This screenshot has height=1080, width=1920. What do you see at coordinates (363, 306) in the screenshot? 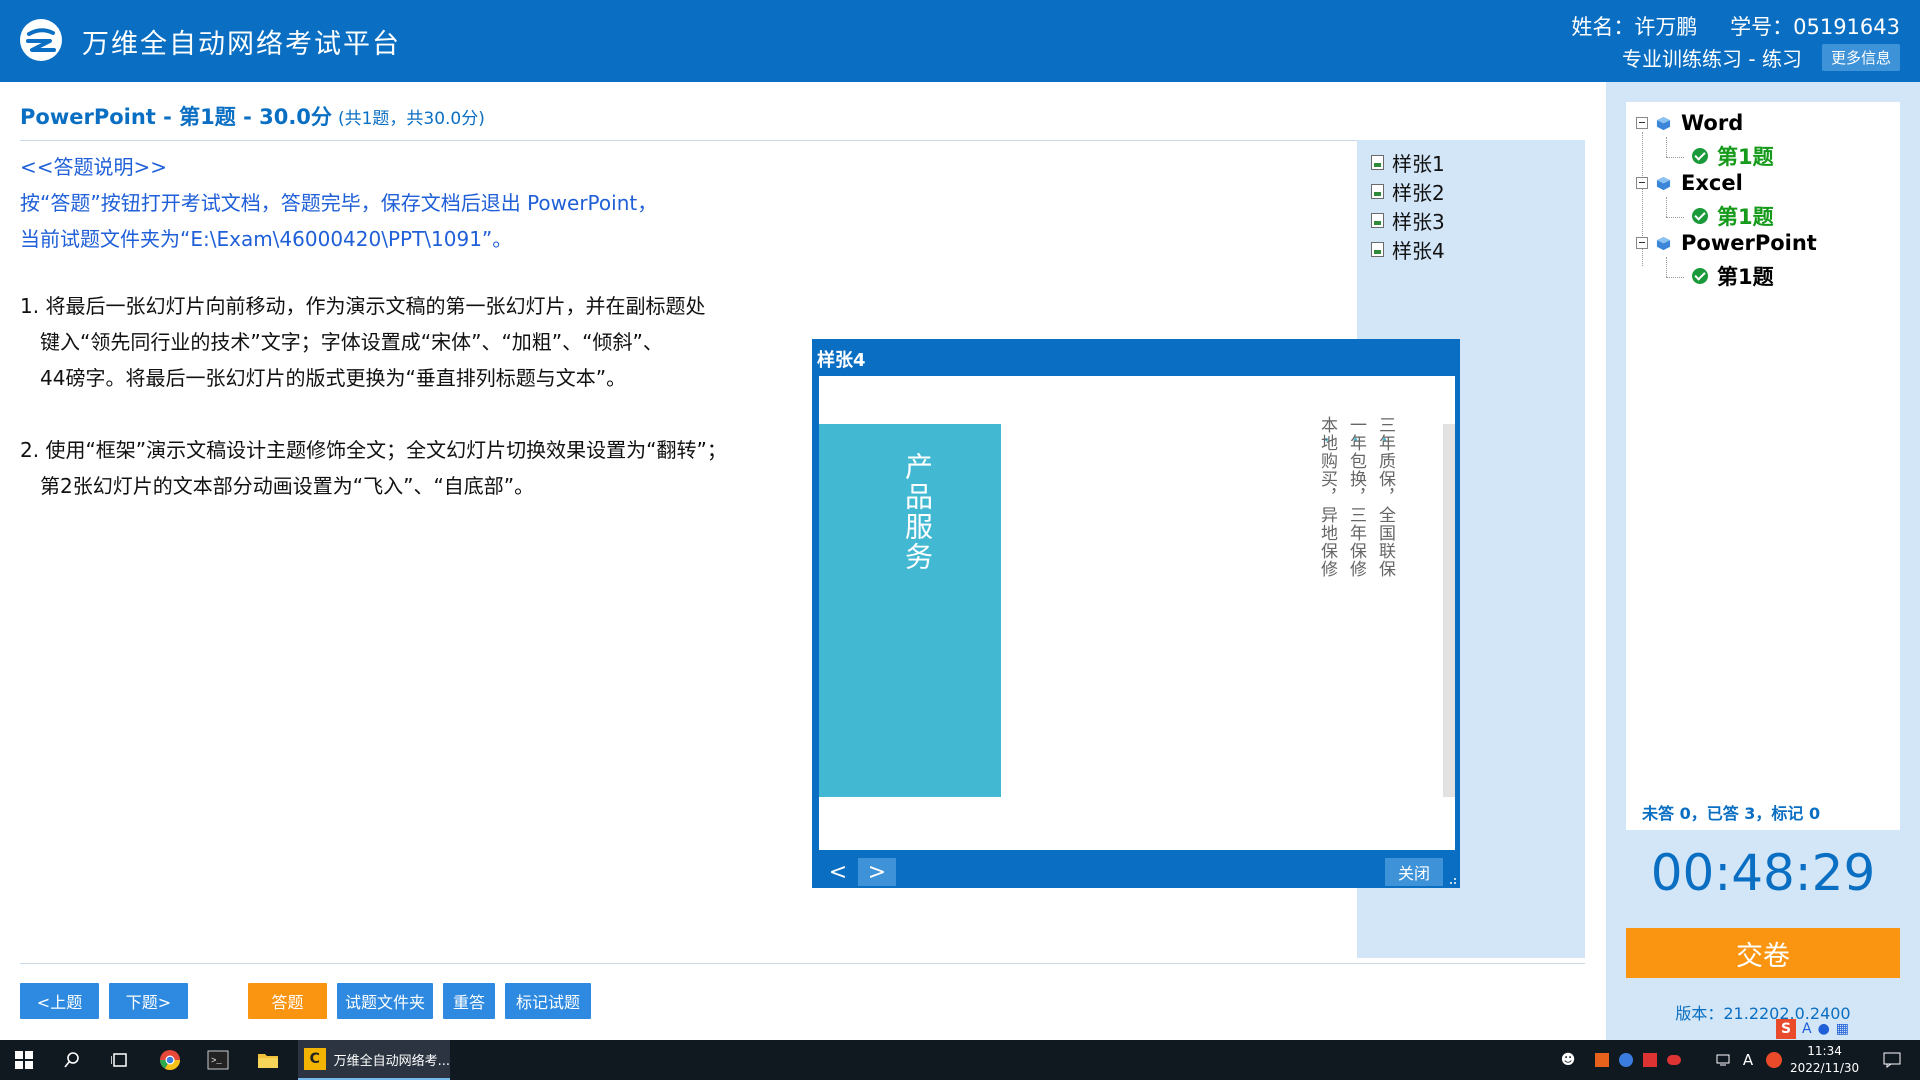
I see `task-1-line: 1. 将最后一张幻灯片向前移动，作为演示文稿的第一张幻灯片，并在副标题处` at bounding box center [363, 306].